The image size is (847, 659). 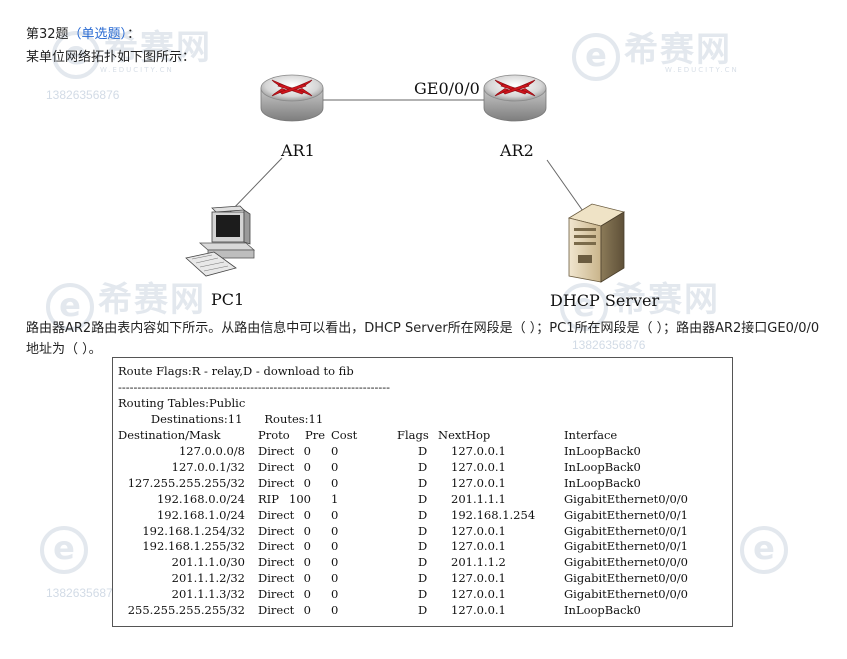 I want to click on label-pc1: PC1, so click(x=227, y=299).